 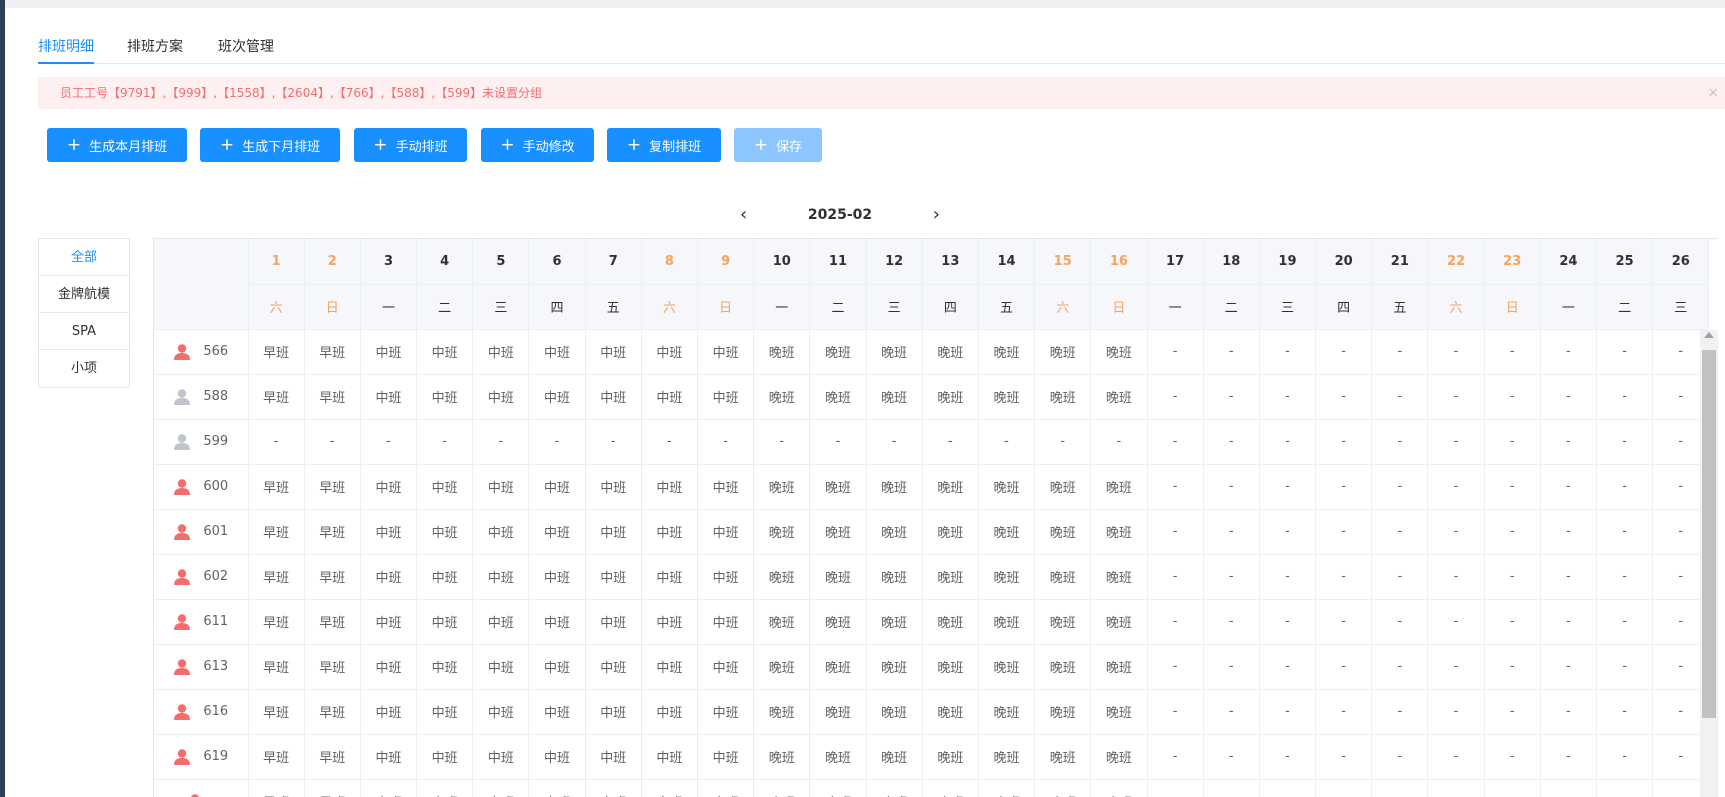 I want to click on chevron-right-icon: ›, so click(x=936, y=214).